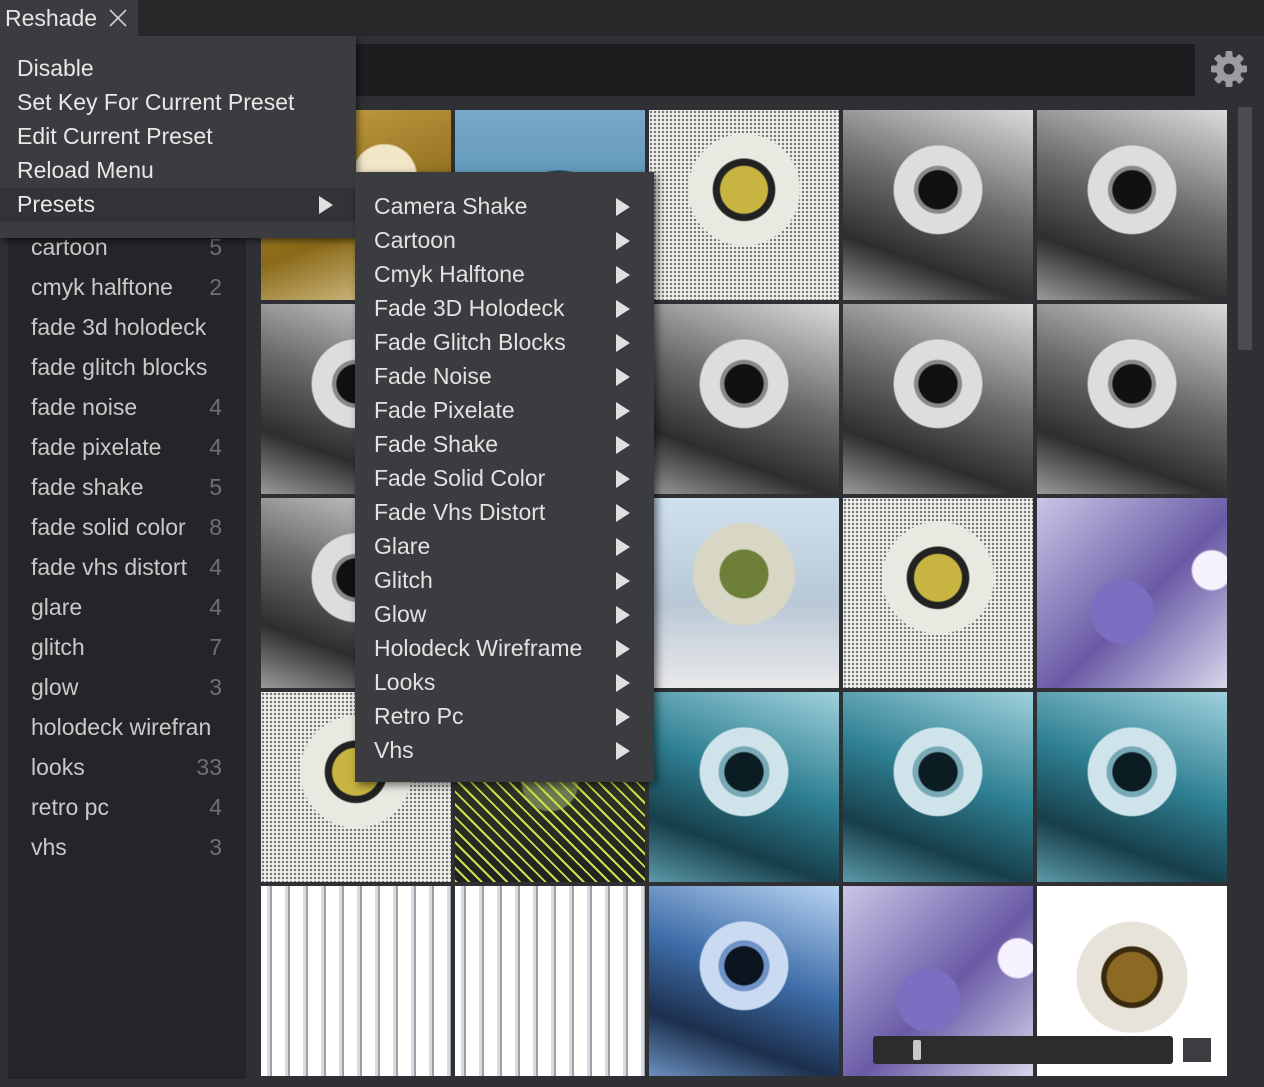  What do you see at coordinates (138, 808) in the screenshot?
I see `sidebar-item-retro-pc: retro pc 4` at bounding box center [138, 808].